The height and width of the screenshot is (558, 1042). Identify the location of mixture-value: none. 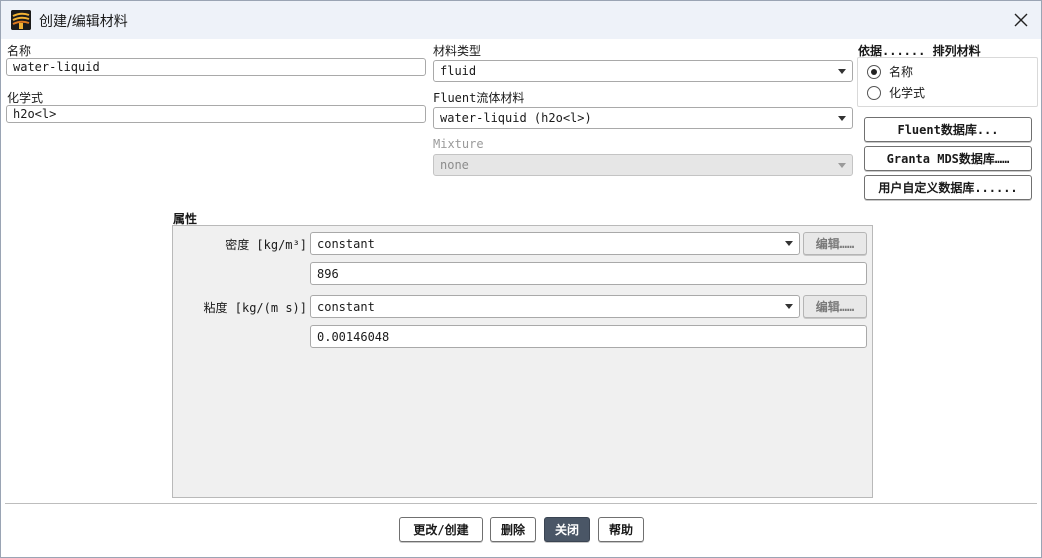
(454, 165).